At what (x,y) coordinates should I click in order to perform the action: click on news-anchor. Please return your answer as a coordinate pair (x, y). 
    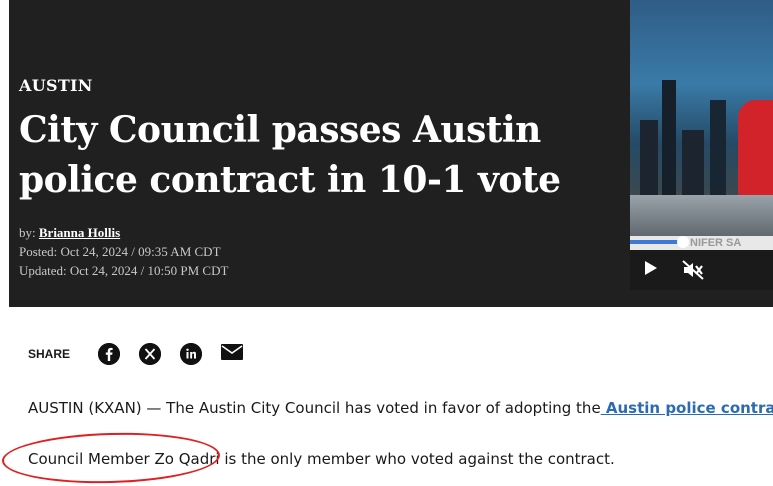
    Looking at the image, I should click on (755, 155).